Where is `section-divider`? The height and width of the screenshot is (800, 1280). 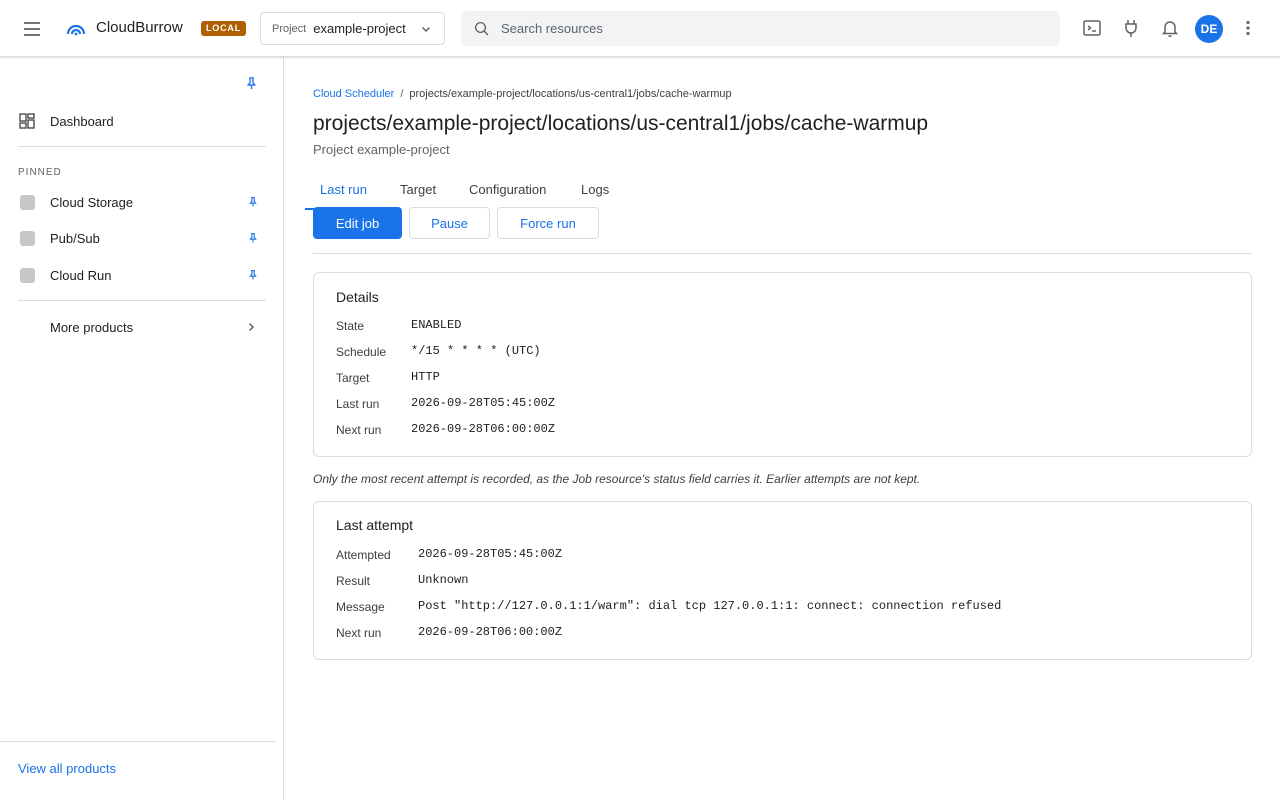
section-divider is located at coordinates (782, 253).